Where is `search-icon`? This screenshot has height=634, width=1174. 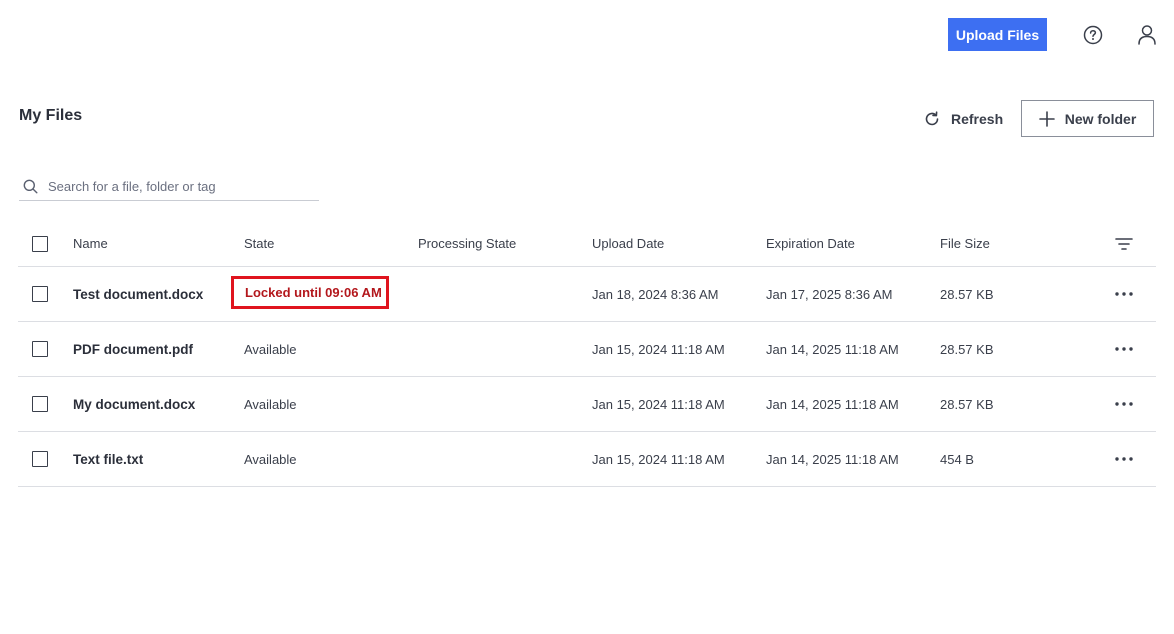
search-icon is located at coordinates (30, 186).